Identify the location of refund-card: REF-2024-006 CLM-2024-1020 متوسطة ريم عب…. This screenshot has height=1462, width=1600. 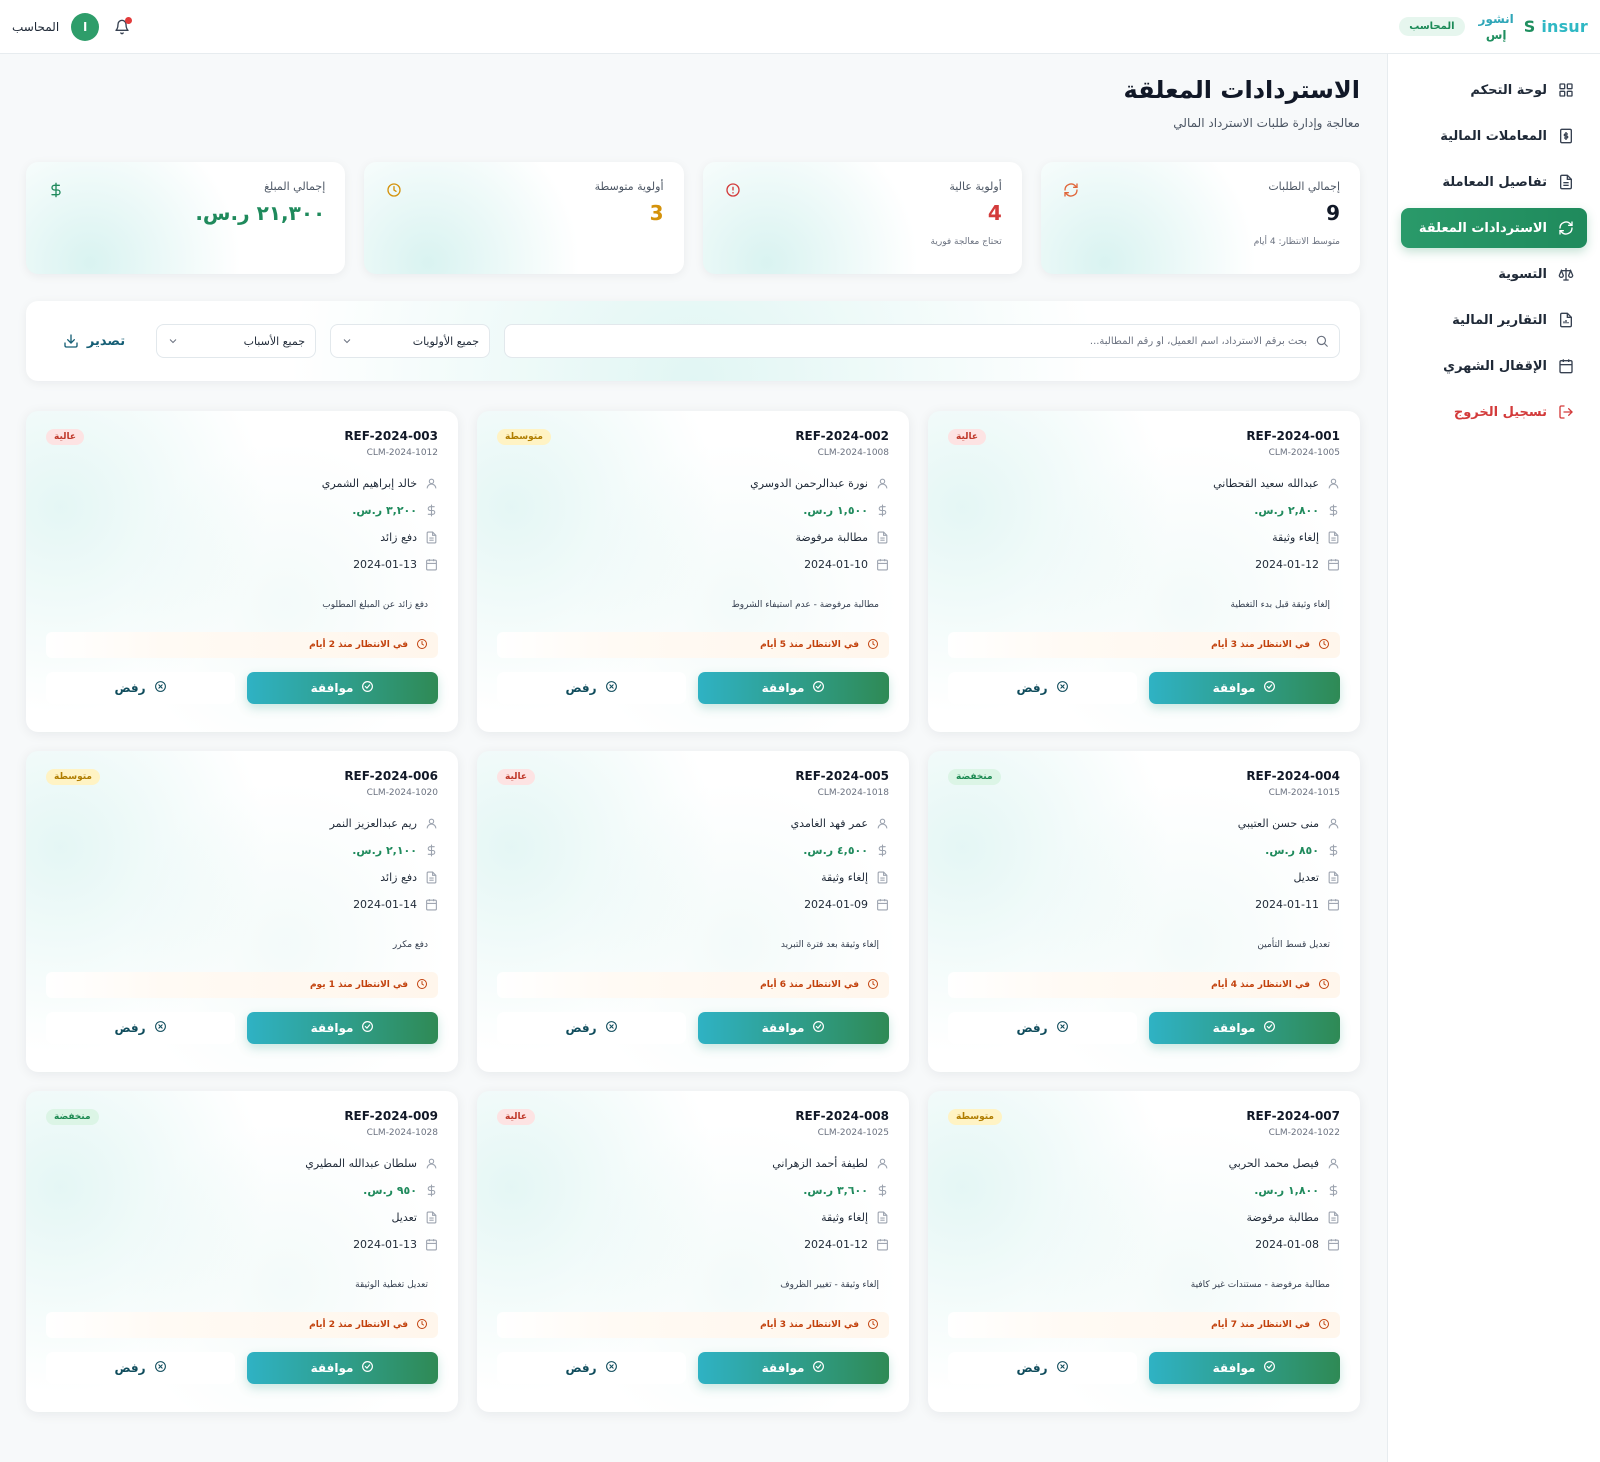
(242, 911).